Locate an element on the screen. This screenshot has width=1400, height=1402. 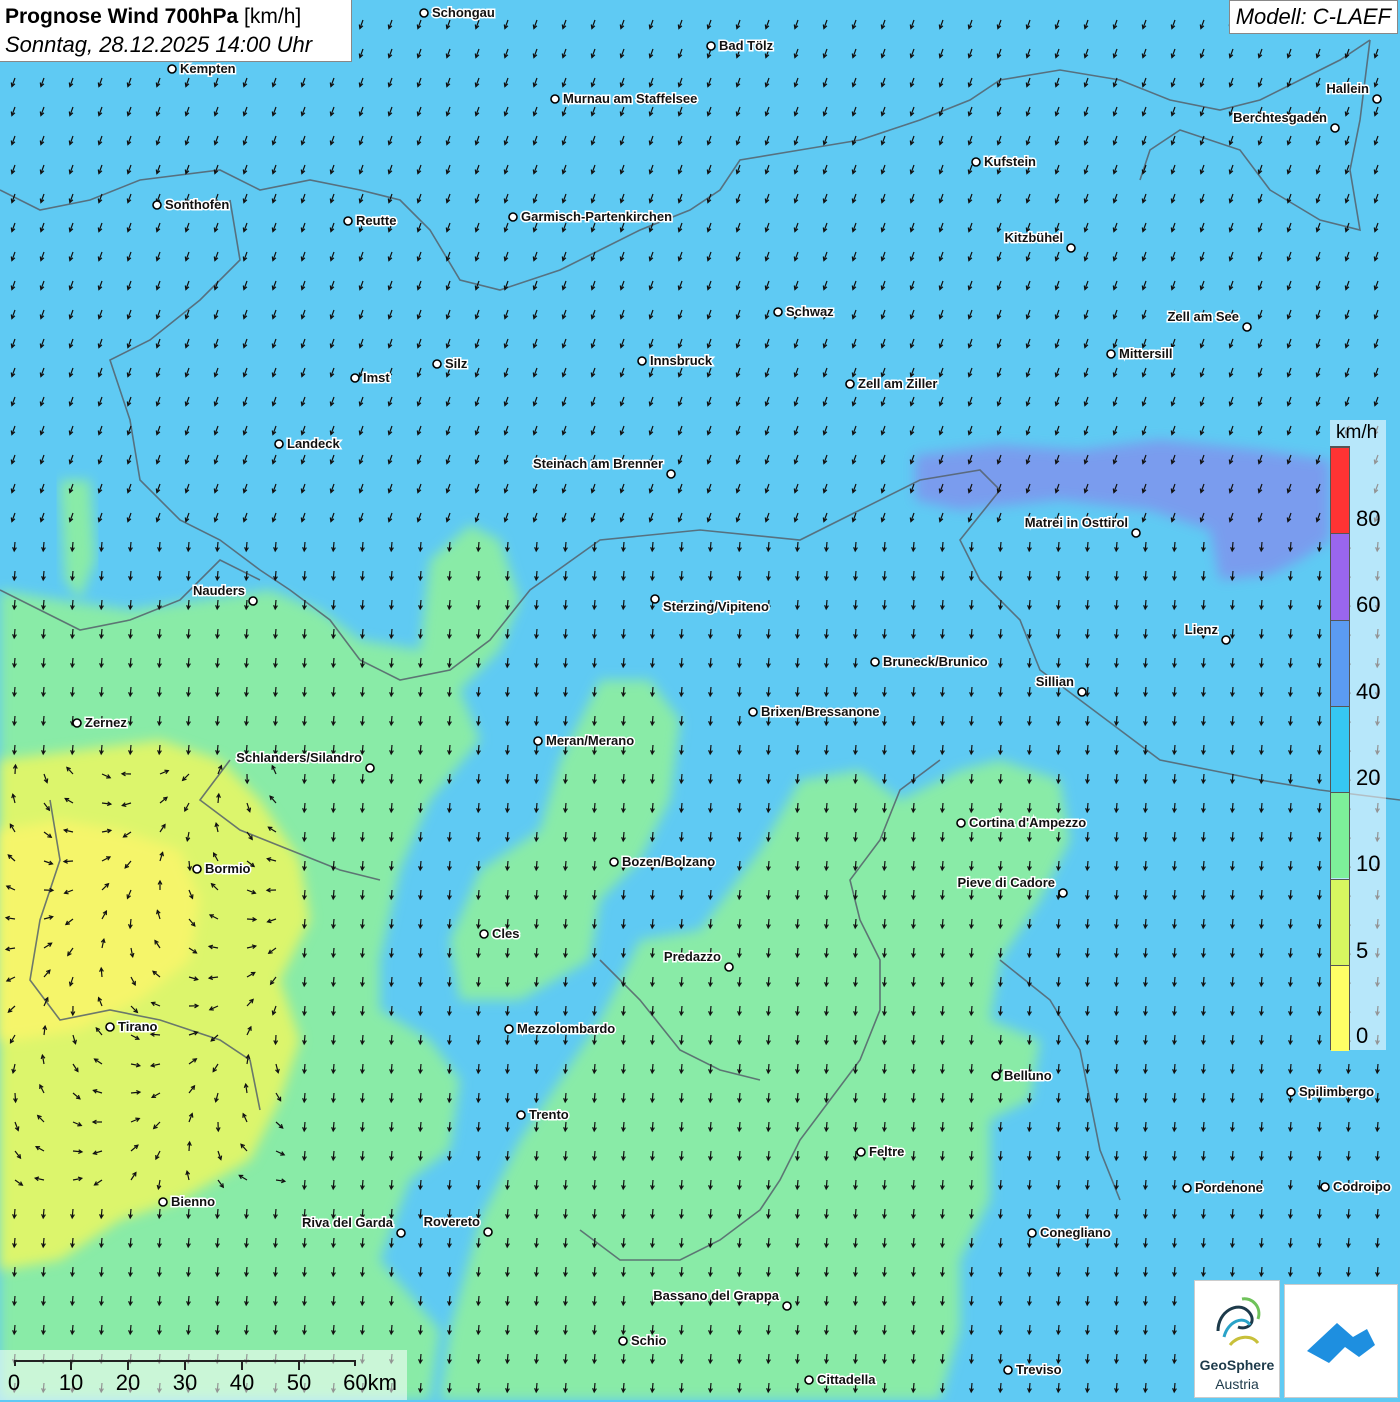
city-label: Meran/Merano is located at coordinates (590, 740).